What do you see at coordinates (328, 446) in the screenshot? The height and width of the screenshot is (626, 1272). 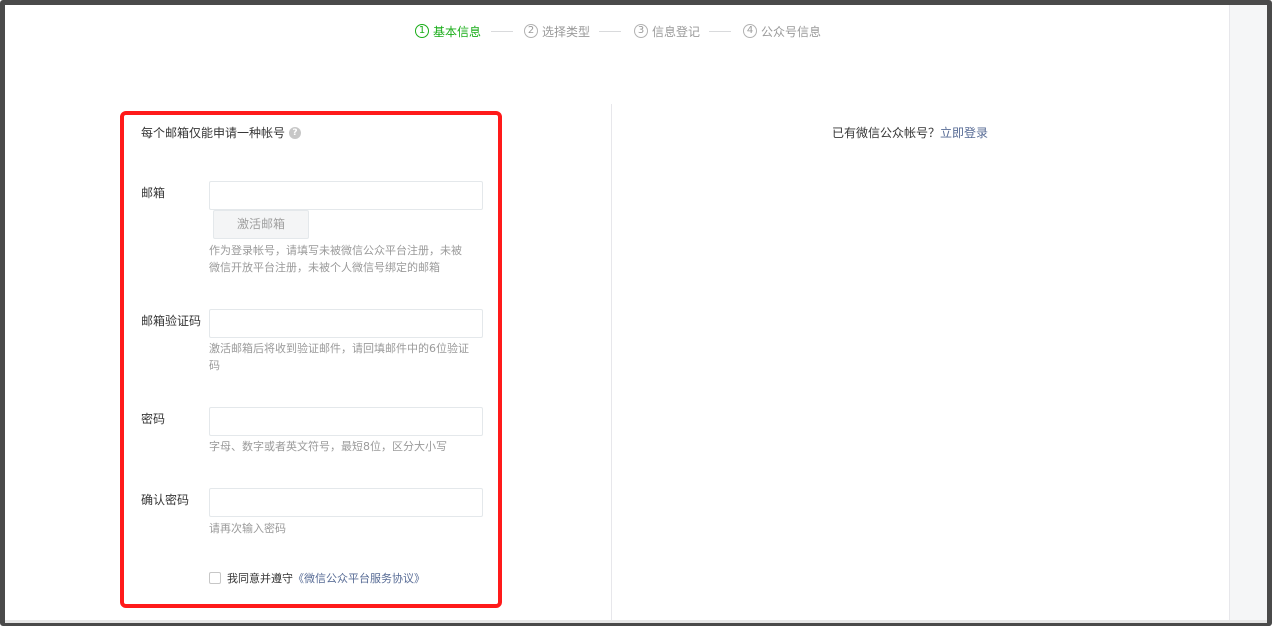 I see `password-tip: 字母、数字或者英文符号，最短8位，区分大小写` at bounding box center [328, 446].